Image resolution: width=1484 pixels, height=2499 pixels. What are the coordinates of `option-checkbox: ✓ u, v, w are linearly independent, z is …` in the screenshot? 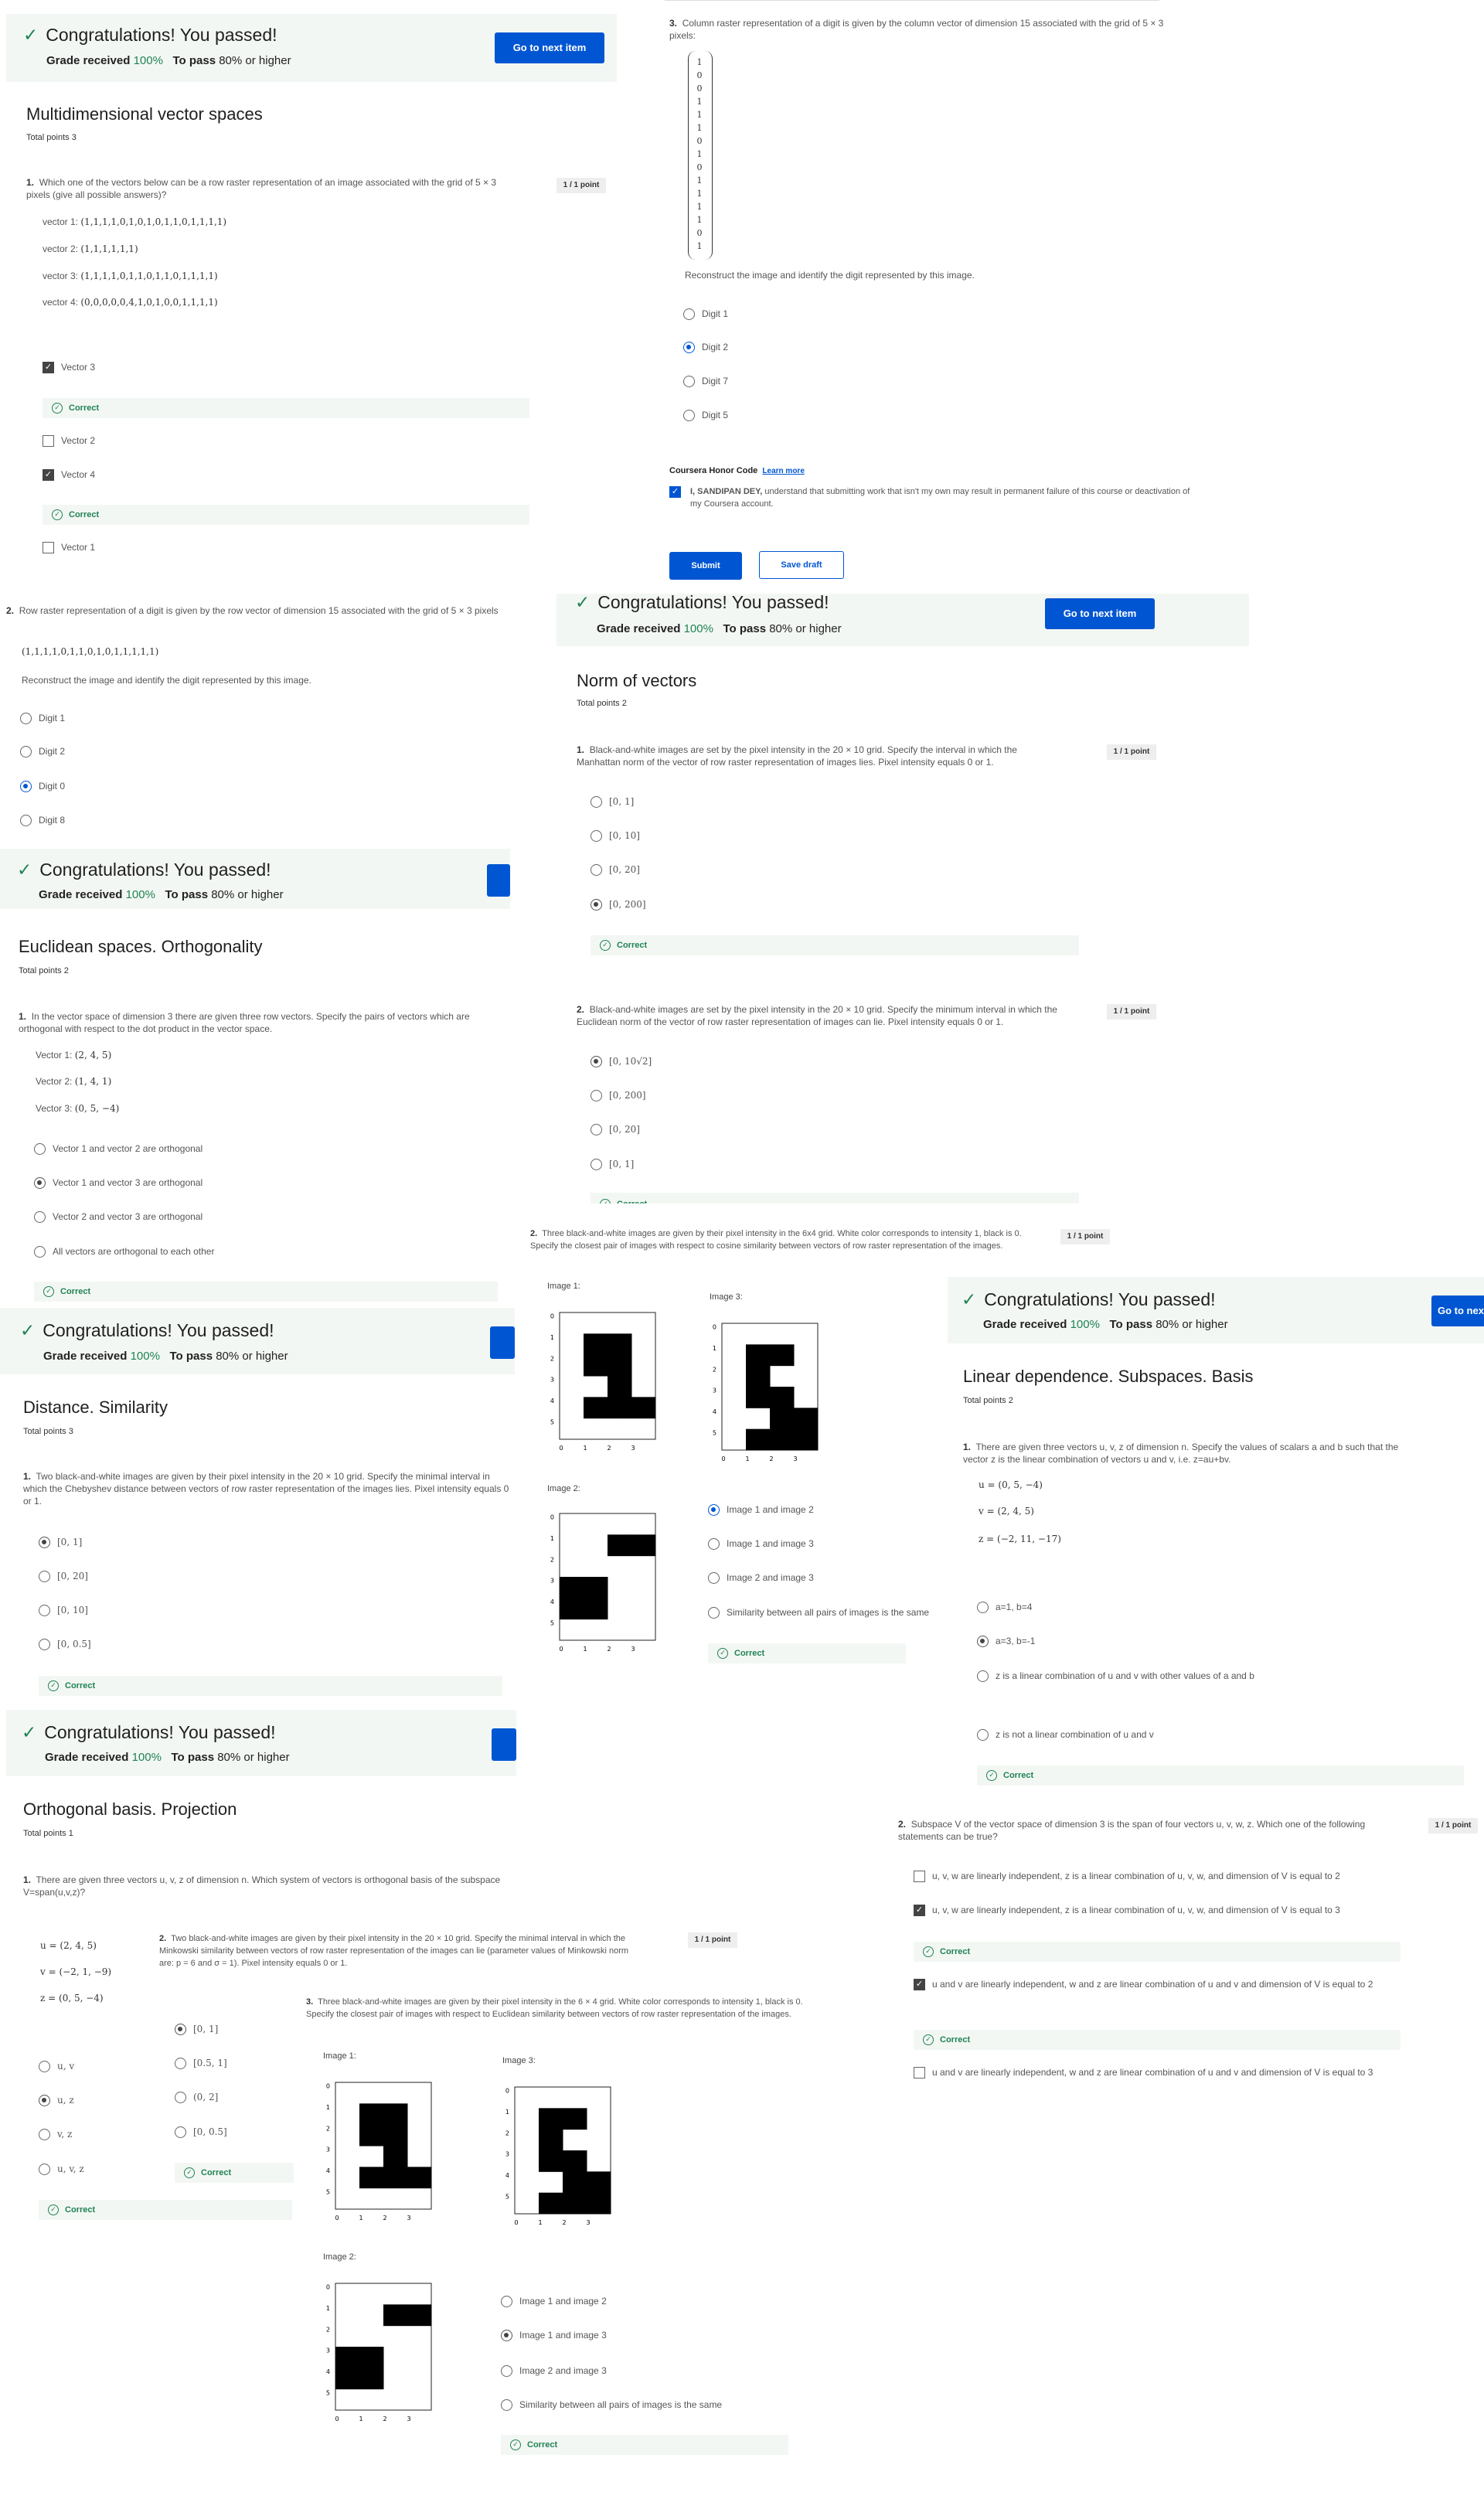 It's located at (1127, 1910).